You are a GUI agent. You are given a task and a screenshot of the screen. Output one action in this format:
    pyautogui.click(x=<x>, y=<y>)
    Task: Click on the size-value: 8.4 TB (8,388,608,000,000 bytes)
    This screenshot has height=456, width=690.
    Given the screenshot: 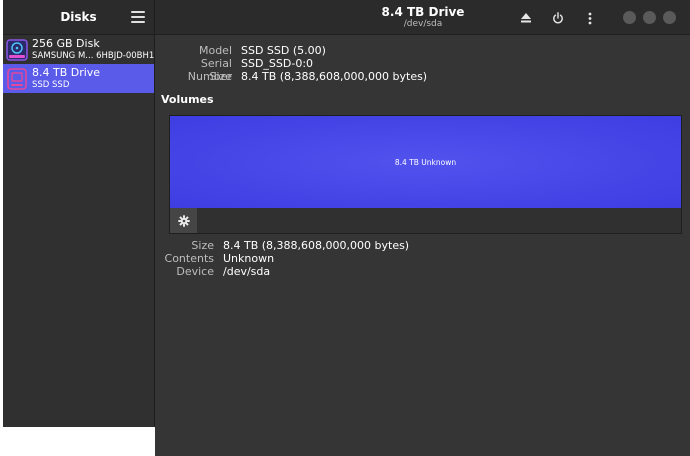 What is the action you would take?
    pyautogui.click(x=334, y=76)
    